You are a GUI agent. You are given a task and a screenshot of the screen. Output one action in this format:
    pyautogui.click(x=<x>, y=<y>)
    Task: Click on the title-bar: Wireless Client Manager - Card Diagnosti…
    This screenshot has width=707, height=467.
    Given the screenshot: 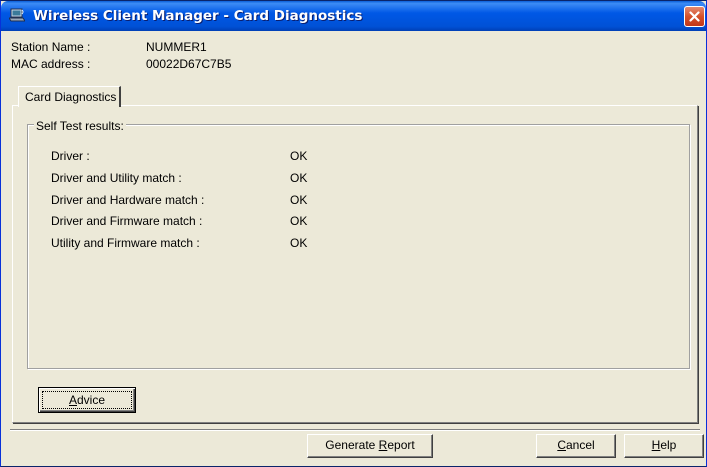 What is the action you would take?
    pyautogui.click(x=353, y=16)
    